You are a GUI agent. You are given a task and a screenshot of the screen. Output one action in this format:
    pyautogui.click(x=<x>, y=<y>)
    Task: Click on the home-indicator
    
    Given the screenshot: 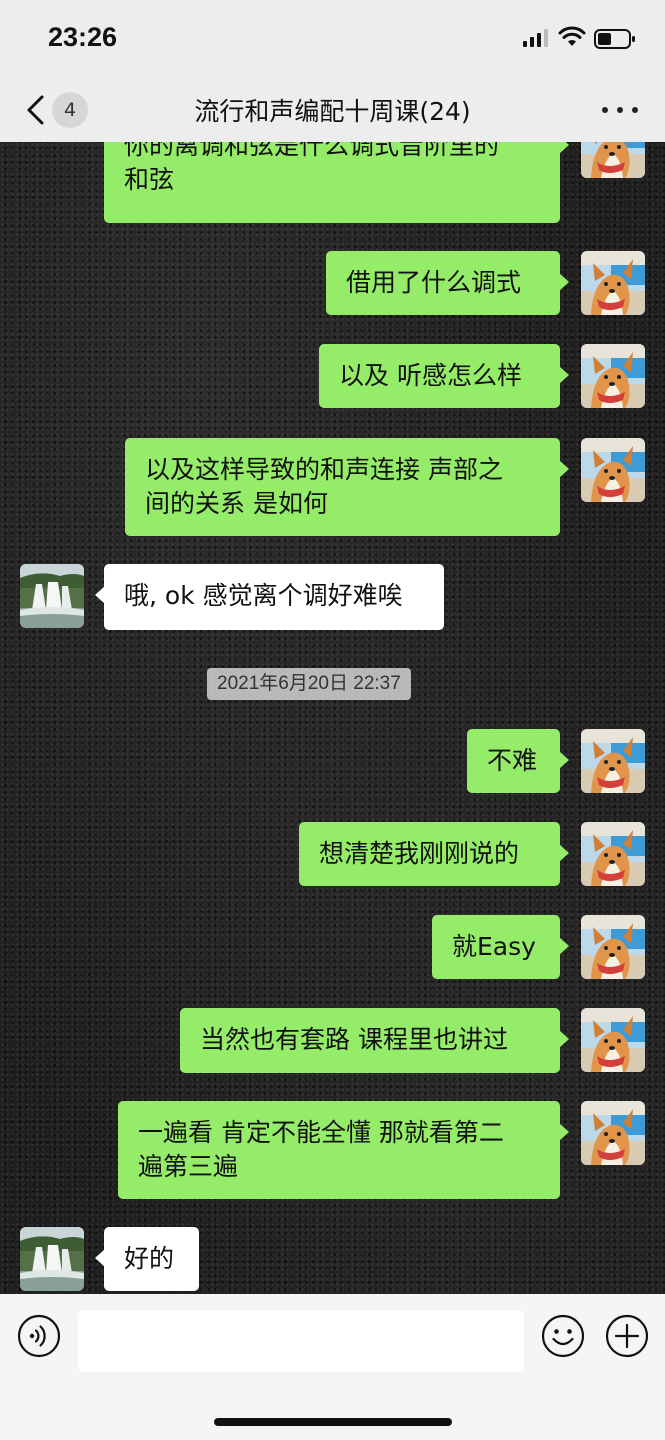 What is the action you would take?
    pyautogui.click(x=333, y=1422)
    